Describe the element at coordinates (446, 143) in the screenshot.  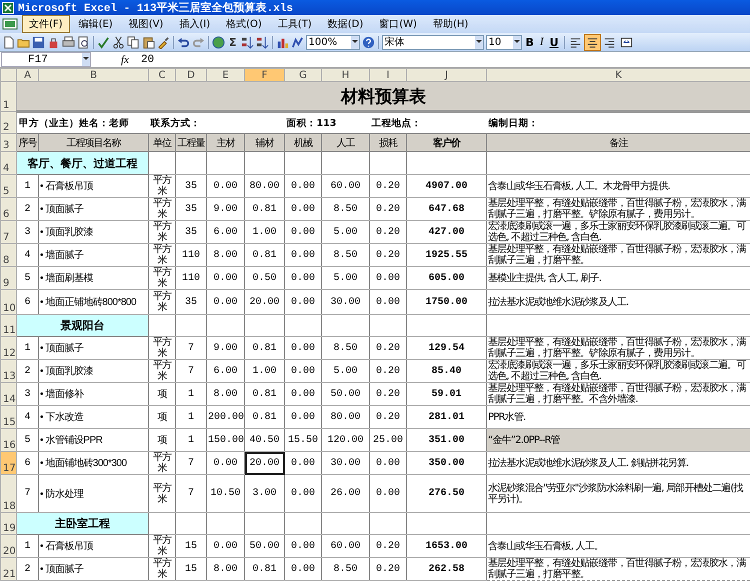
I see `column-heading: 客户价` at that location.